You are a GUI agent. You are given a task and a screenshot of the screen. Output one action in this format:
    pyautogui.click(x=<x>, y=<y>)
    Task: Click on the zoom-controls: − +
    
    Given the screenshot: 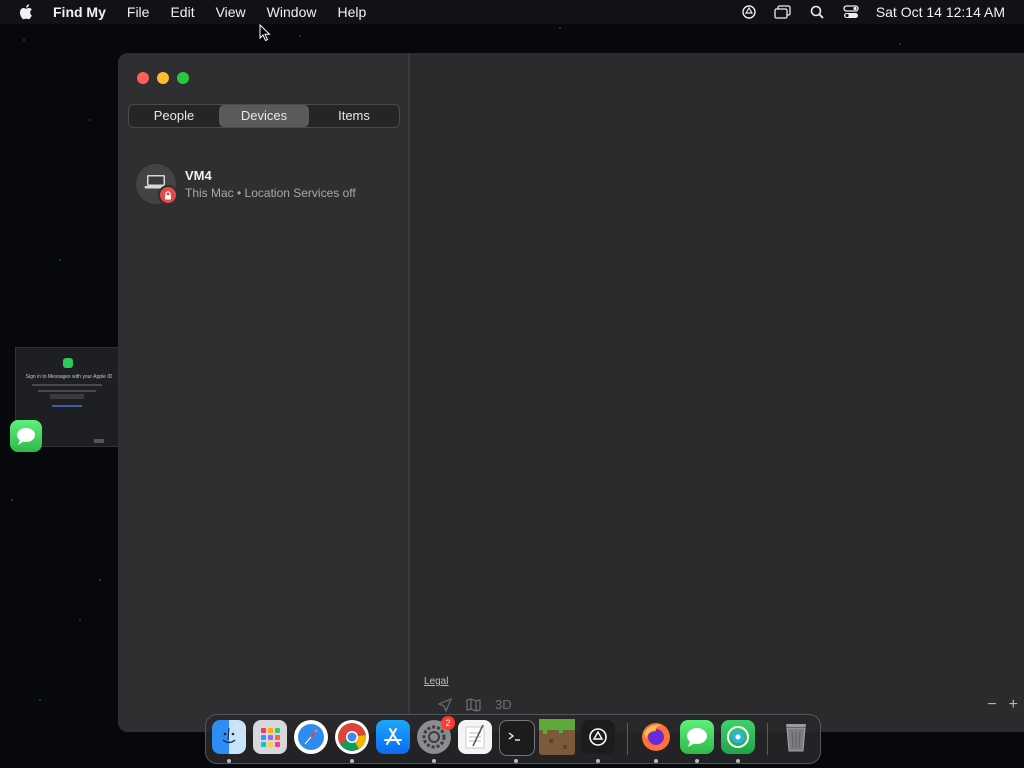 What is the action you would take?
    pyautogui.click(x=996, y=705)
    